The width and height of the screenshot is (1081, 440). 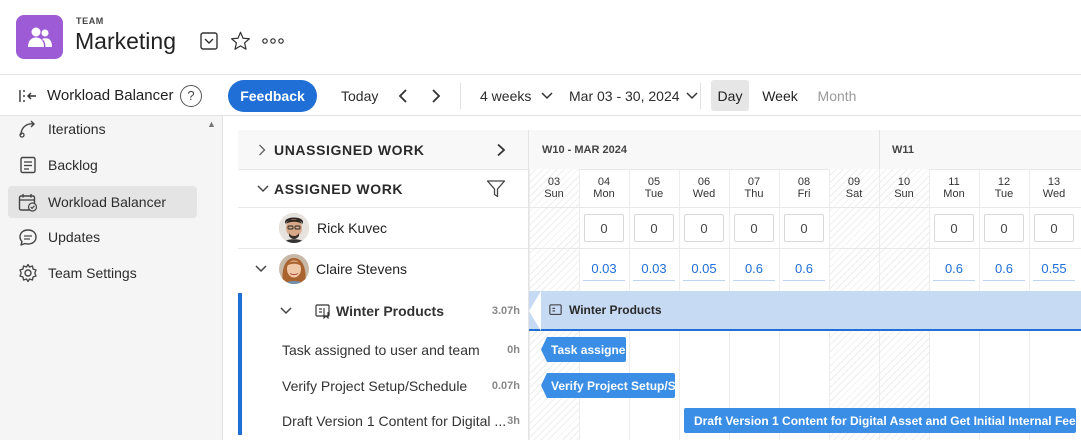 I want to click on expand-right-icon, so click(x=501, y=150).